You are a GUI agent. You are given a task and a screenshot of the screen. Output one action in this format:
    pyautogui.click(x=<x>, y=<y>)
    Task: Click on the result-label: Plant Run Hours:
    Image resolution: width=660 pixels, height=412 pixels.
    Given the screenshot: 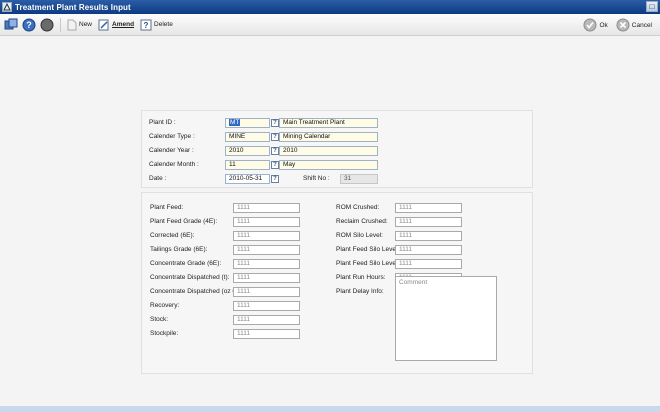 What is the action you would take?
    pyautogui.click(x=361, y=277)
    